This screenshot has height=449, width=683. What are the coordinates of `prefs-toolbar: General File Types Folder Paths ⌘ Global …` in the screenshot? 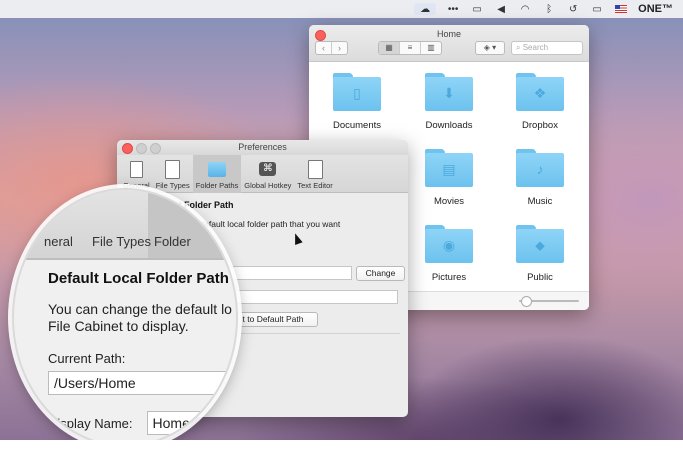 It's located at (262, 174).